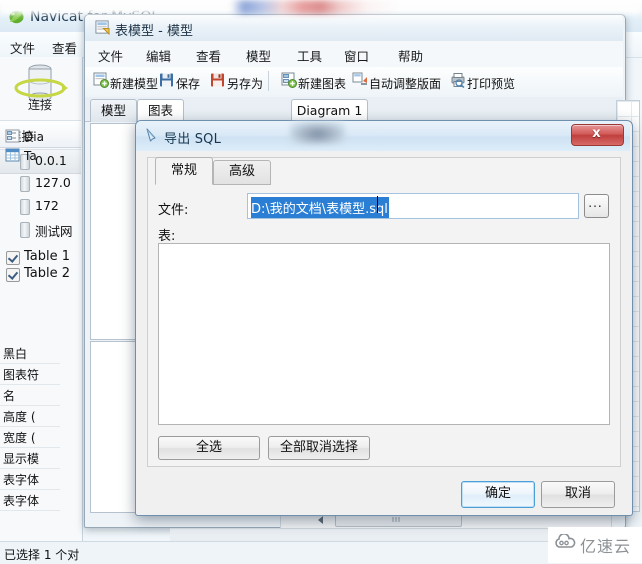  Describe the element at coordinates (410, 55) in the screenshot. I see `model-menu-help: 帮助` at that location.